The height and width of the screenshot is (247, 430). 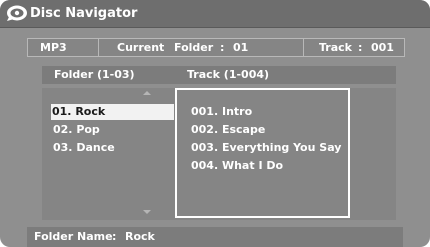 I want to click on folder-item-dance: 03. Dance, so click(x=113, y=148).